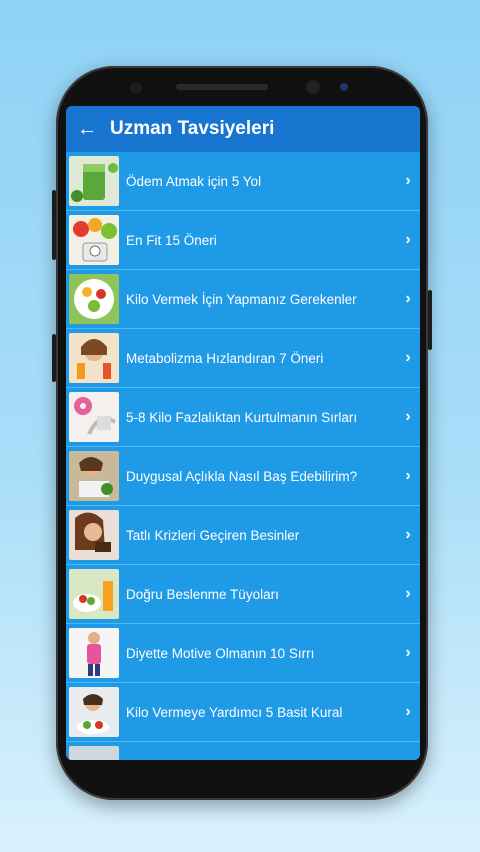 Image resolution: width=480 pixels, height=852 pixels. Describe the element at coordinates (430, 320) in the screenshot. I see `power-button` at that location.